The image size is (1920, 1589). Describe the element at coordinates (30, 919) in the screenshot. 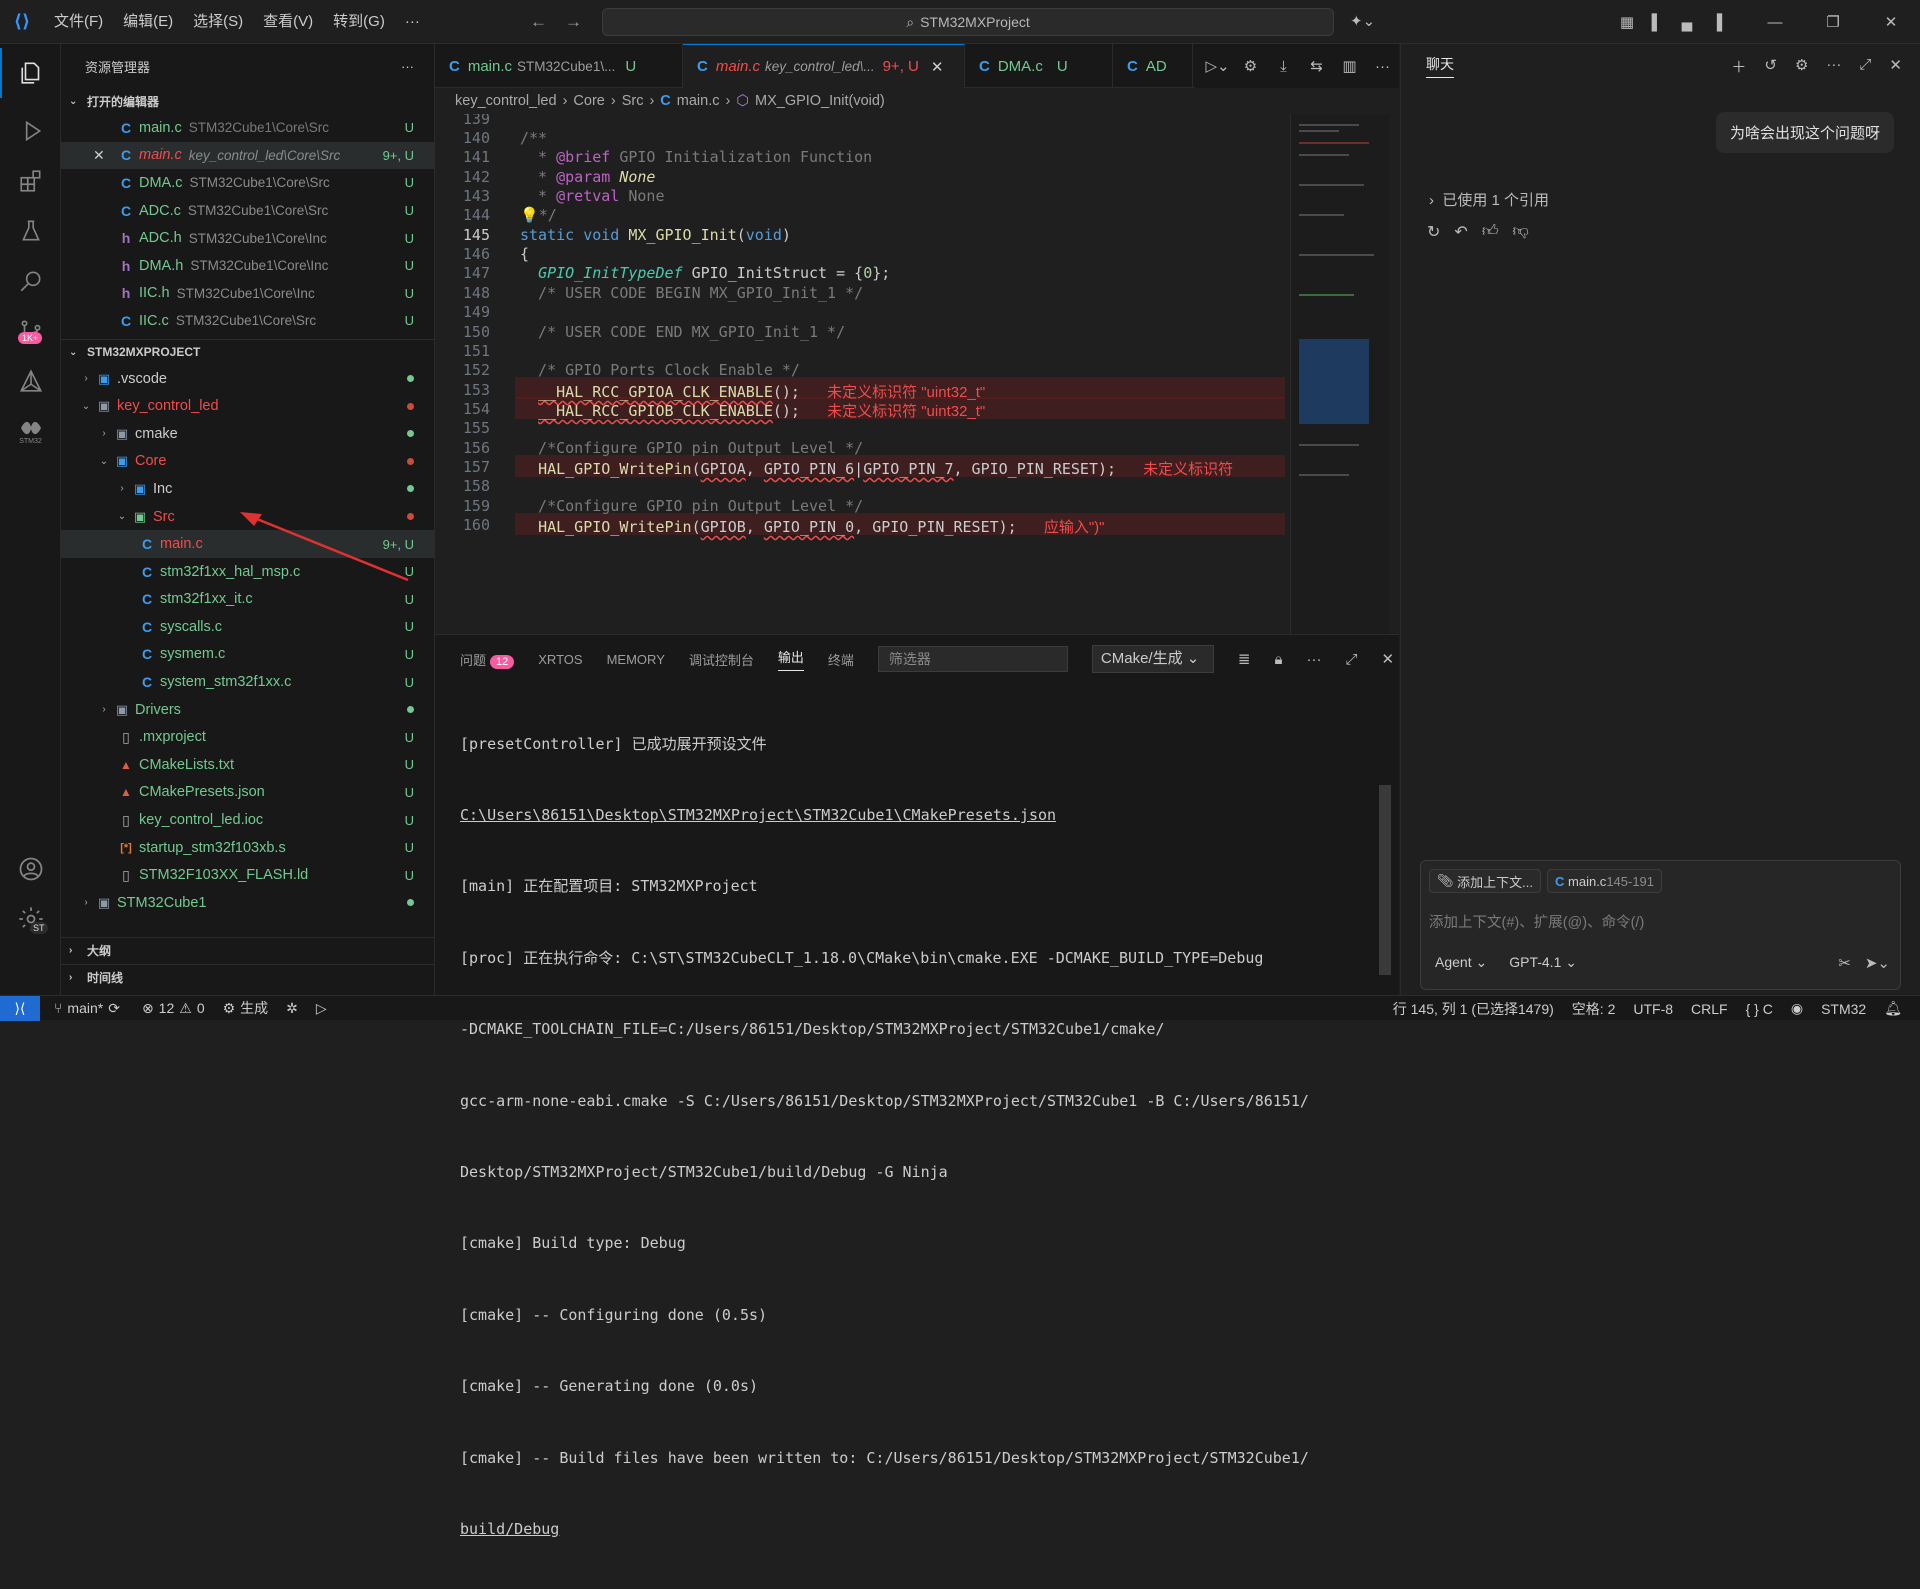

I see `manage-gear-icon: ST` at that location.